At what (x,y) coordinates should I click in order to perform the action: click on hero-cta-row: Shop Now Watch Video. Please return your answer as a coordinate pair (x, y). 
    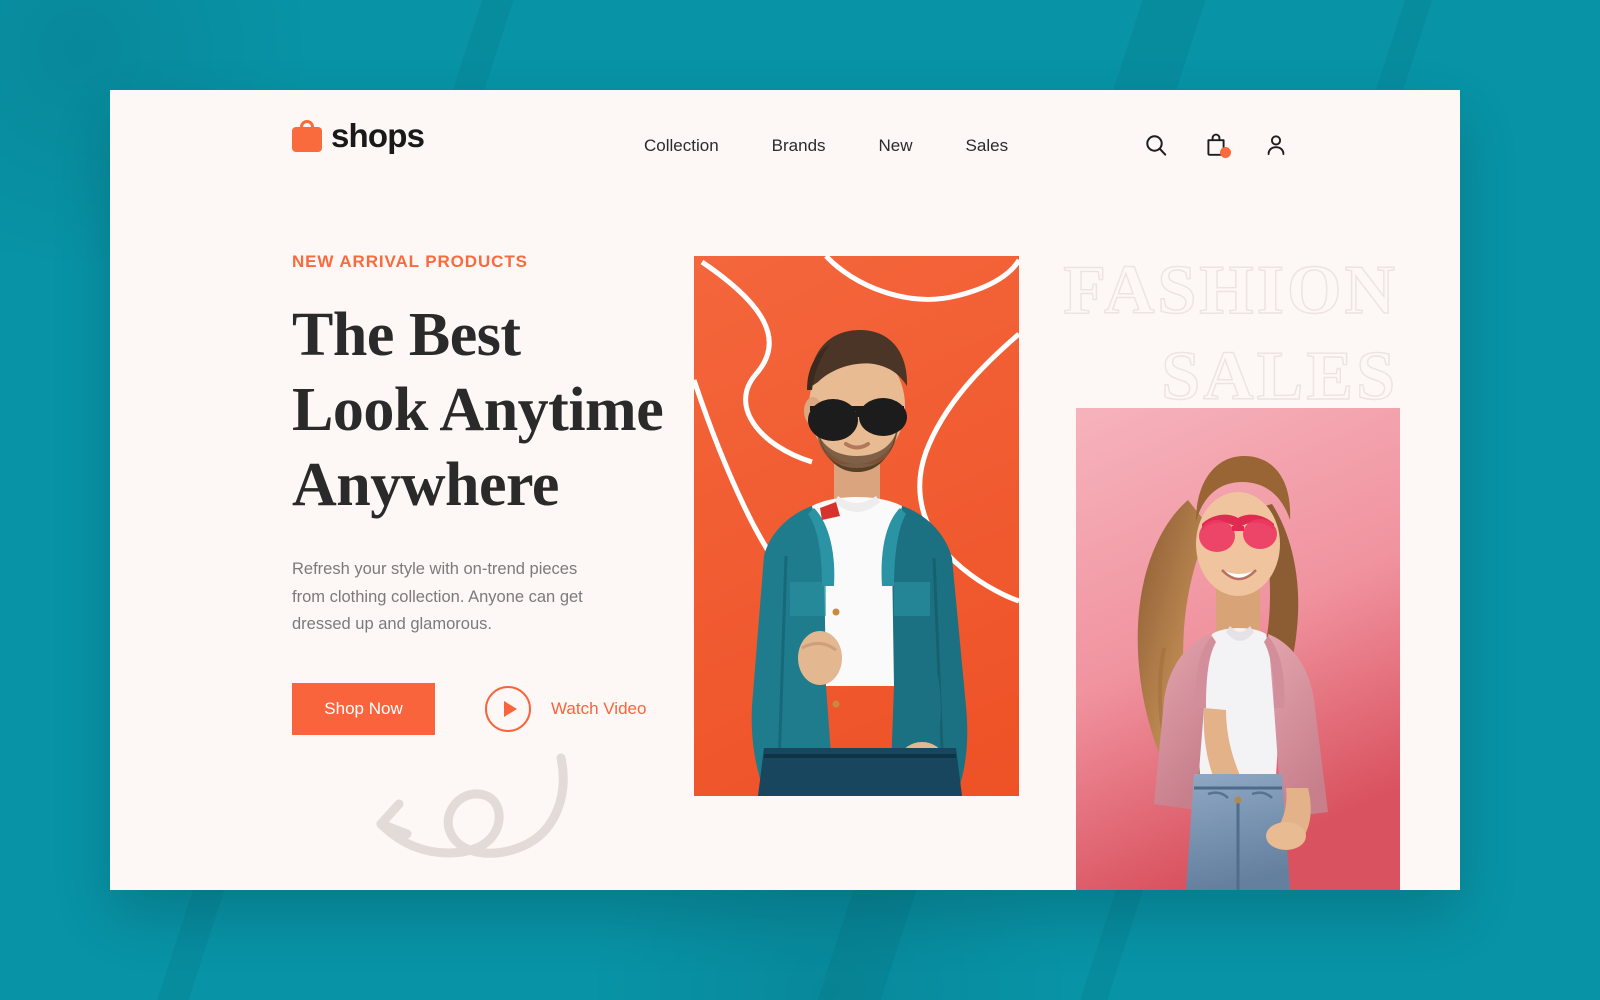
    Looking at the image, I should click on (492, 708).